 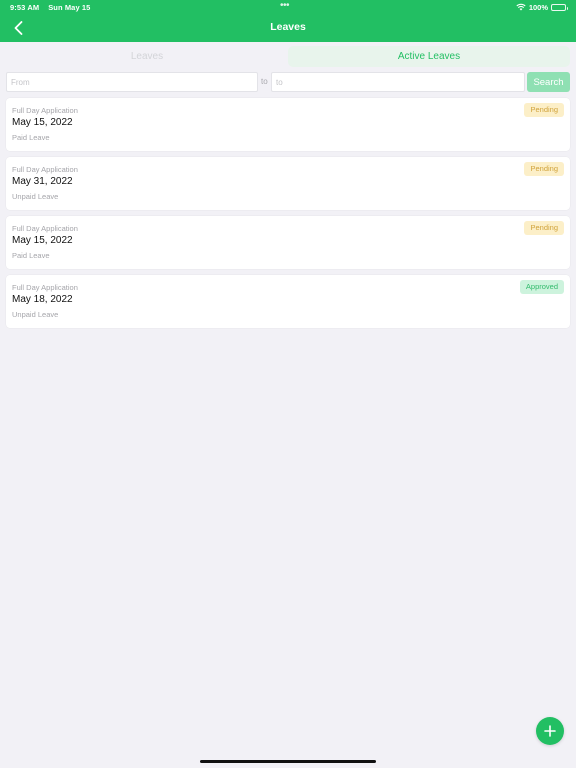 I want to click on plus-icon, so click(x=550, y=731).